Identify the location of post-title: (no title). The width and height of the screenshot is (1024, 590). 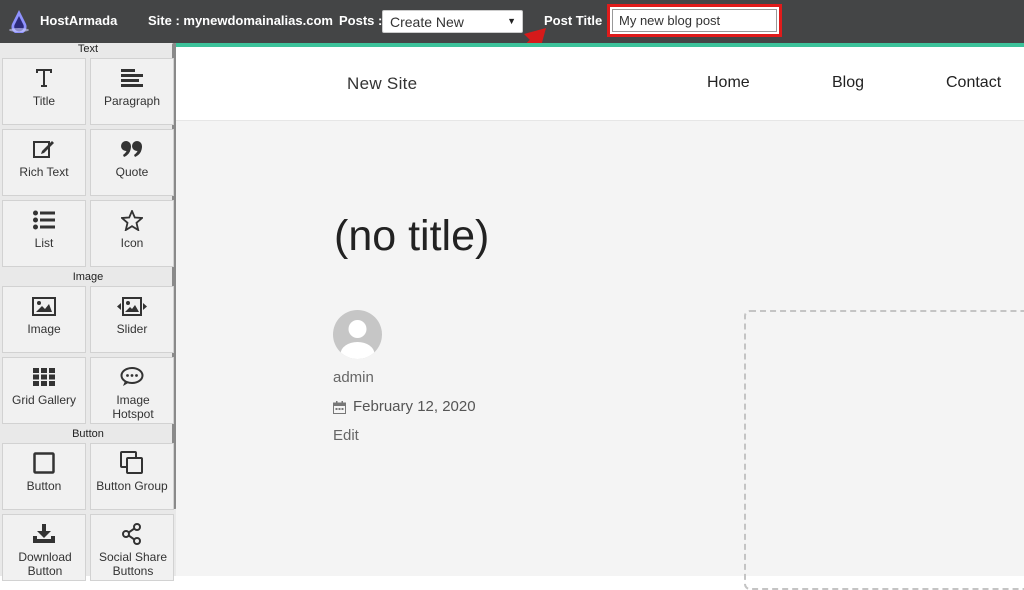
(411, 236).